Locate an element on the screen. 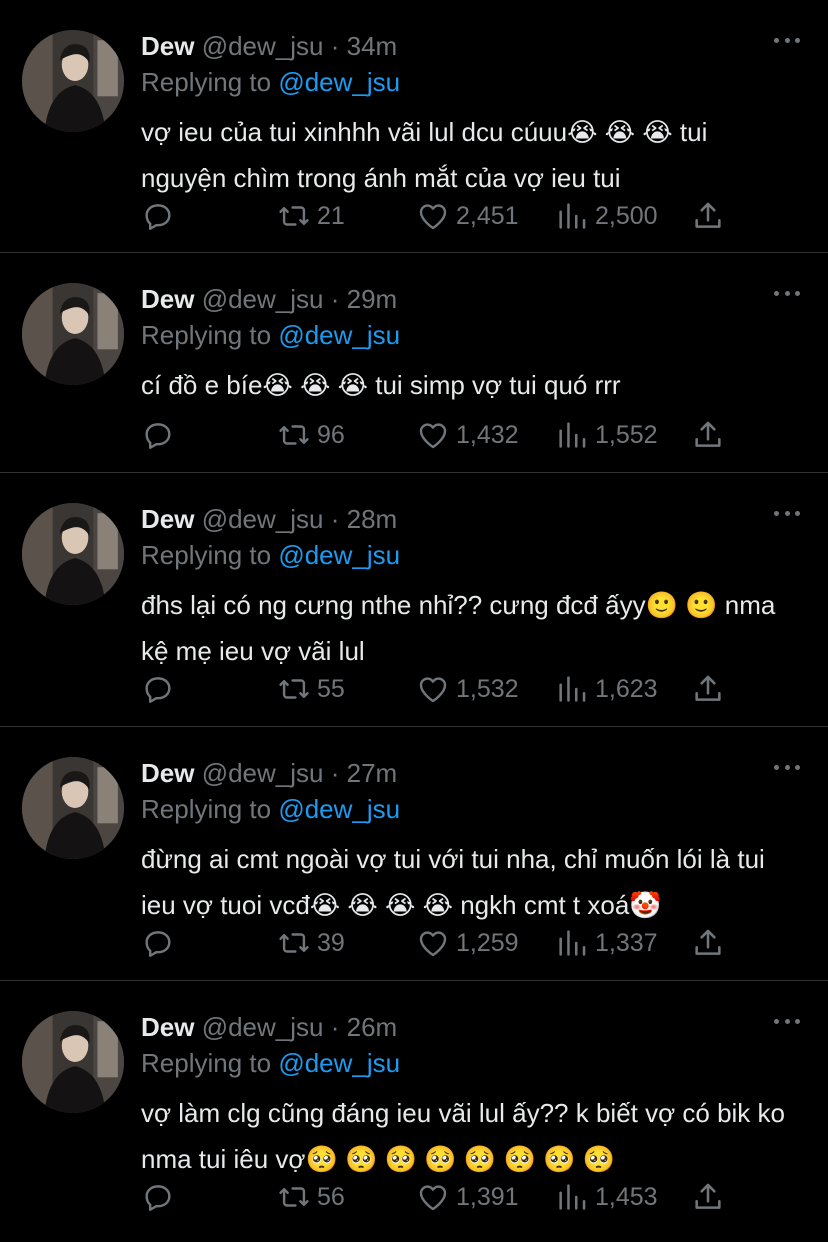  retweet-button: 39 is located at coordinates (311, 943).